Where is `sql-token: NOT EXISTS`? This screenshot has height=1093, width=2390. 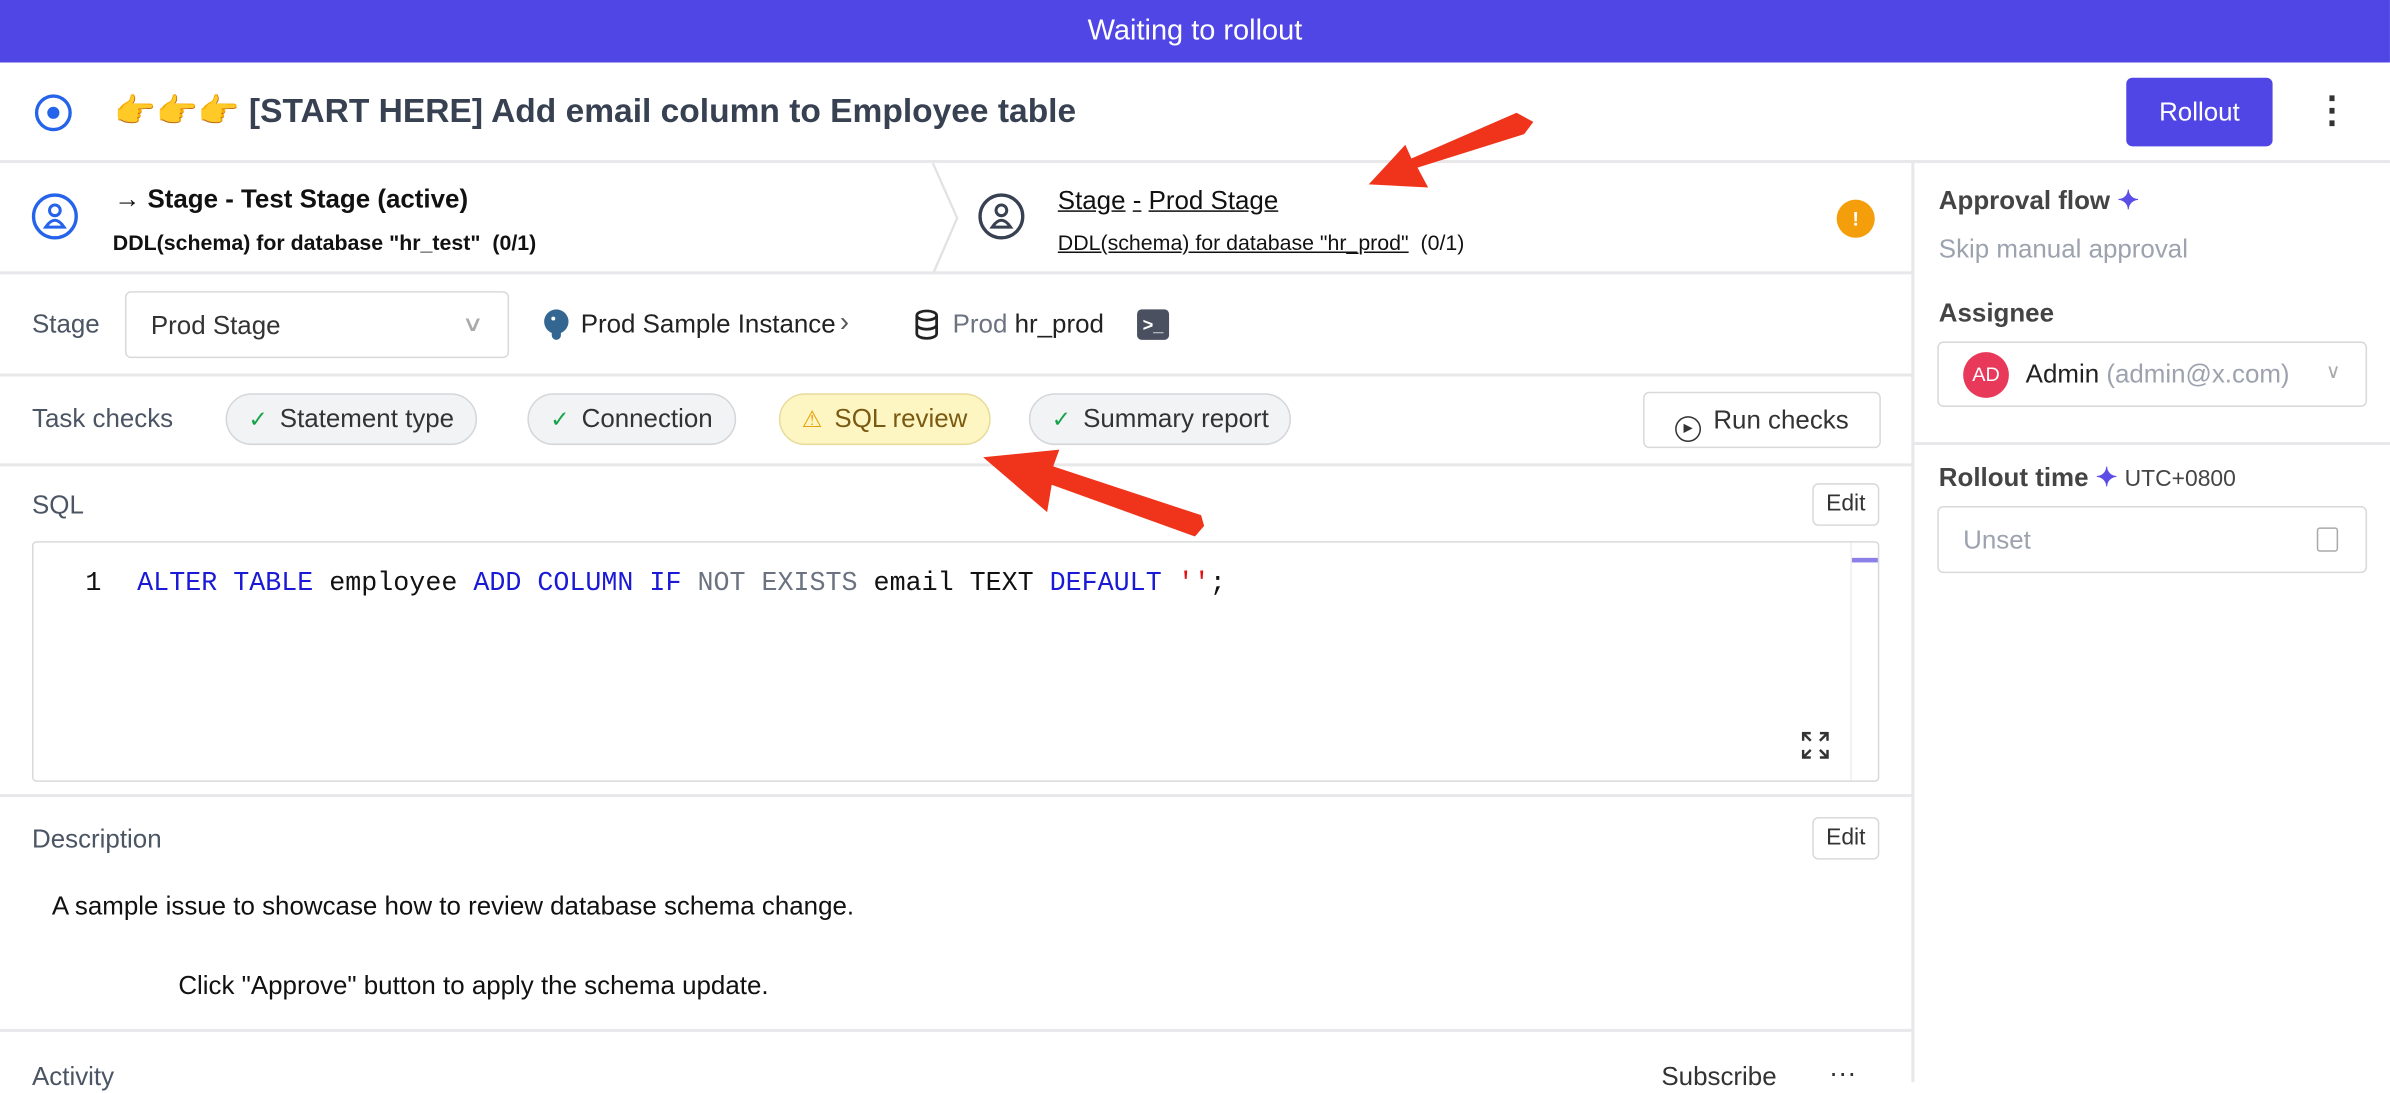 sql-token: NOT EXISTS is located at coordinates (769, 584).